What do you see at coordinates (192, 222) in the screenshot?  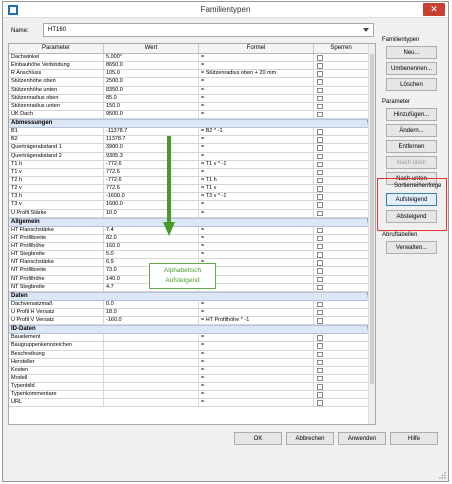 I see `group-header: Allgemein⇑` at bounding box center [192, 222].